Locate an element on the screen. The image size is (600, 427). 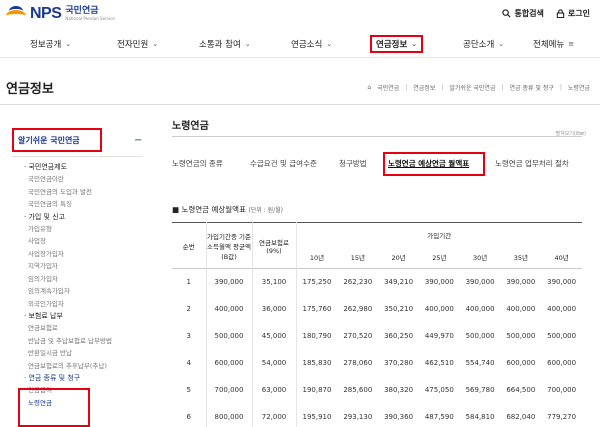
table-cell: 584,810 is located at coordinates (480, 417).